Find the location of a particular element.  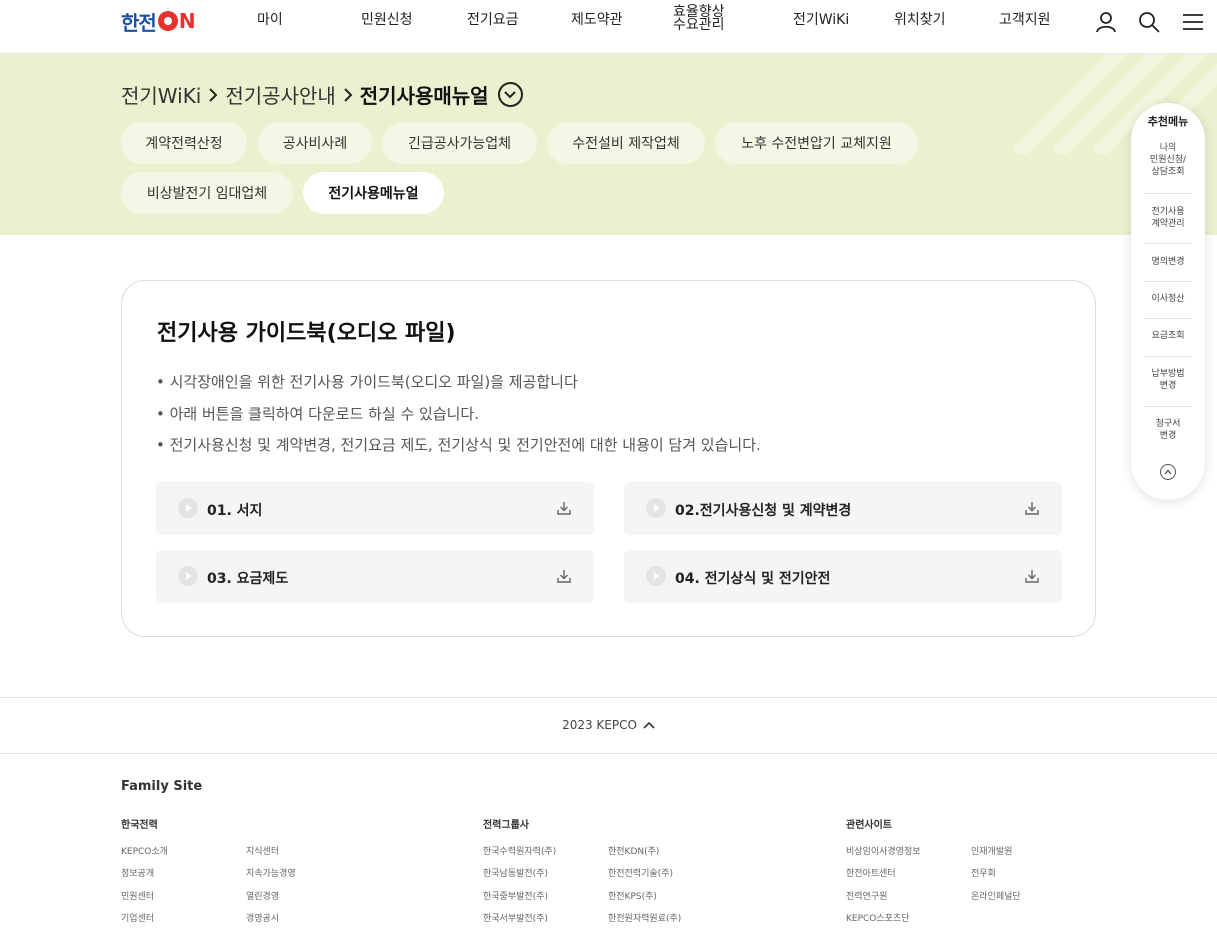

download-label: 01. 서지 is located at coordinates (235, 511).